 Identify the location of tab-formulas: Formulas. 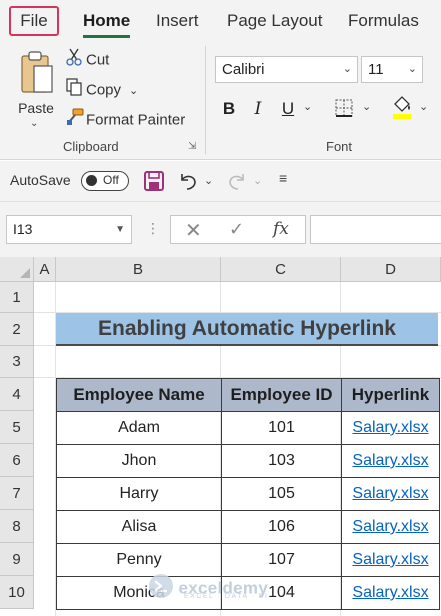
(383, 21).